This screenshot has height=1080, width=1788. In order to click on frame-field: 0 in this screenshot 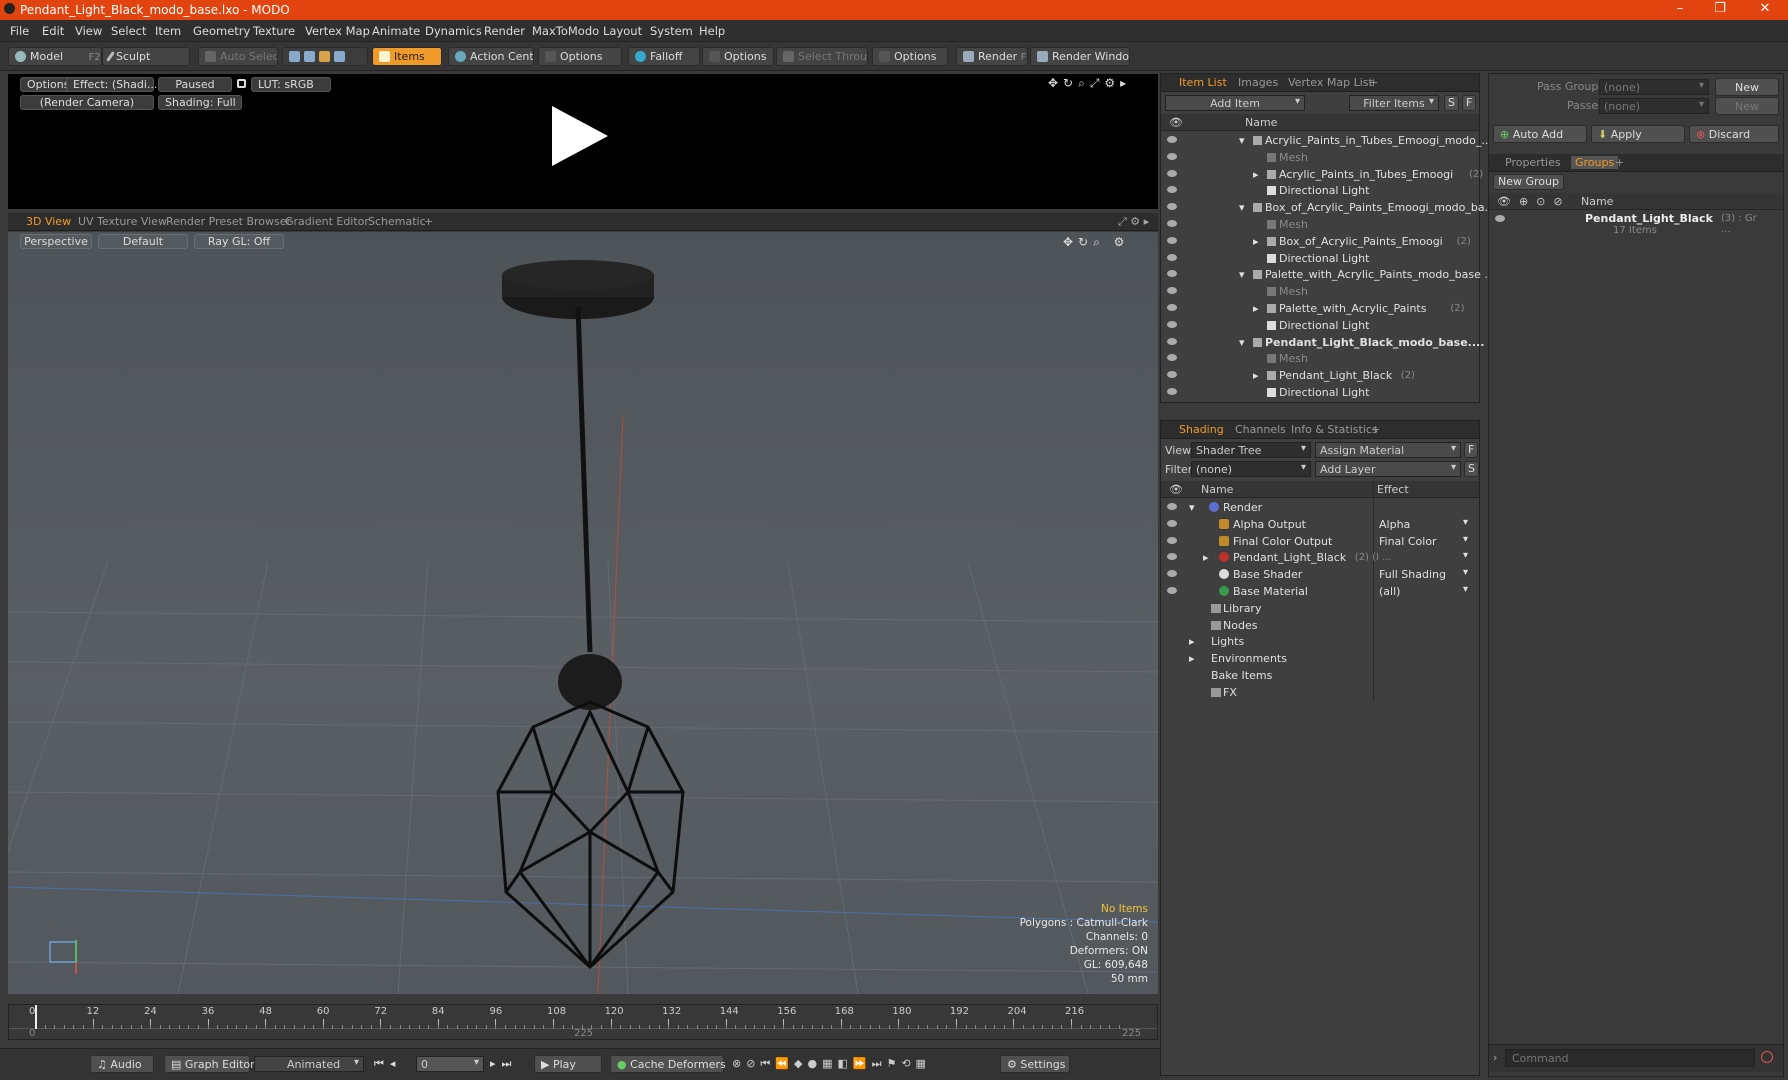, I will do `click(450, 1064)`.